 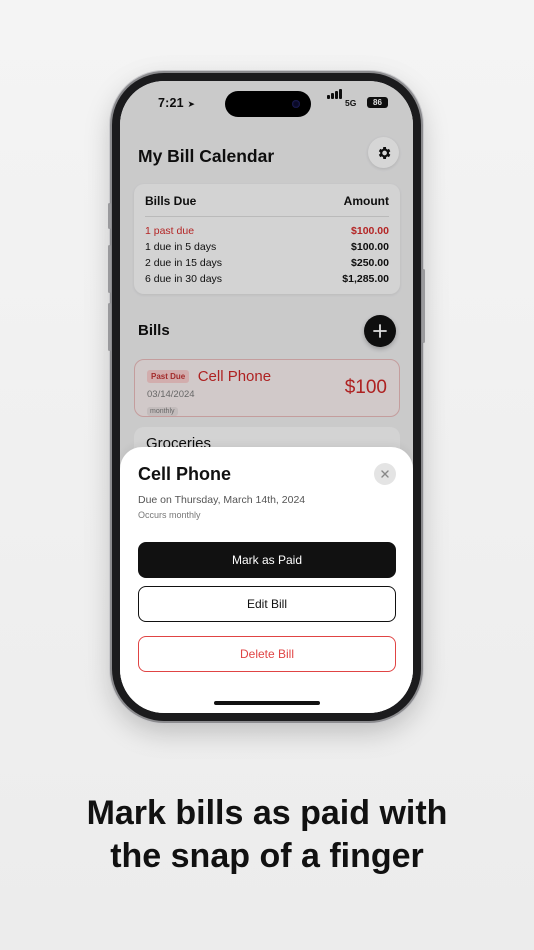 What do you see at coordinates (222, 500) in the screenshot?
I see `due-date-text: Due on Thursday, March 14th, 2024` at bounding box center [222, 500].